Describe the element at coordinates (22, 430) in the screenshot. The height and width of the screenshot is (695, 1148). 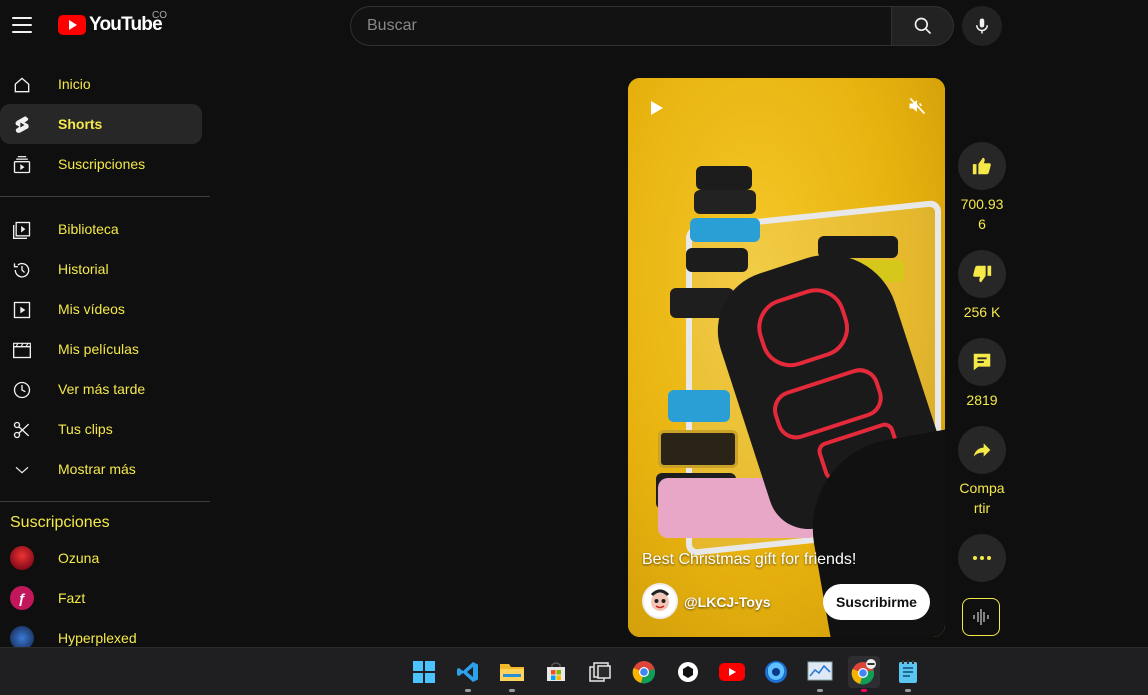
I see `clips-icon` at that location.